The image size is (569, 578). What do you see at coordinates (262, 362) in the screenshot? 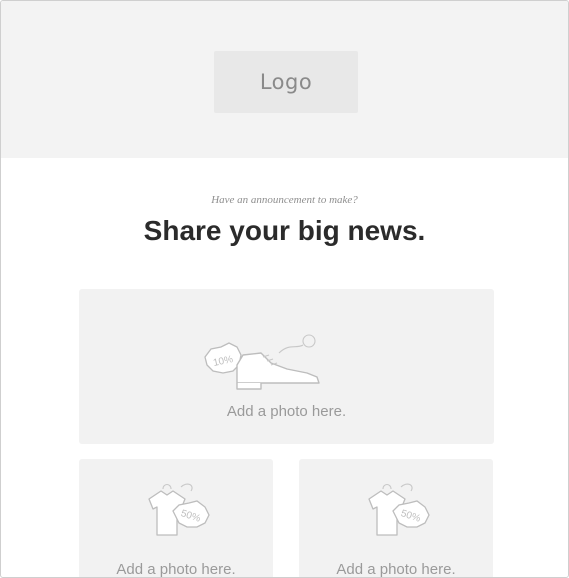
I see `shoe-sale-icon: 10%` at bounding box center [262, 362].